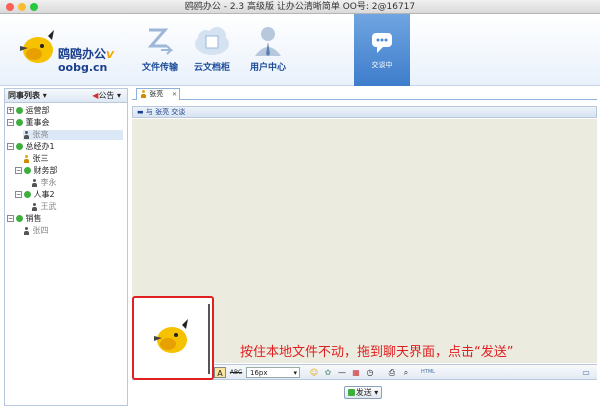  Describe the element at coordinates (37, 110) in the screenshot. I see `tree-item-label: 运营部` at that location.